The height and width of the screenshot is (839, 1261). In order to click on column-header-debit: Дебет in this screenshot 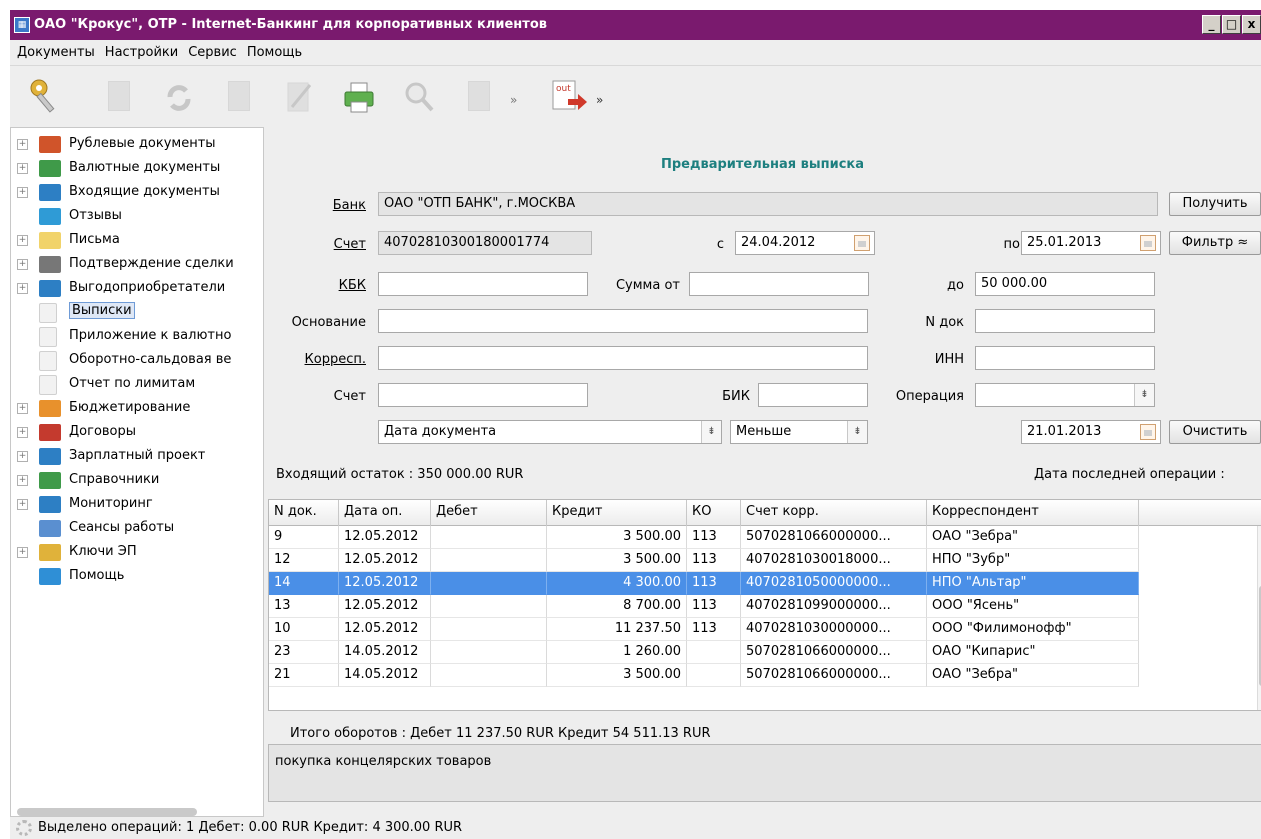, I will do `click(489, 513)`.